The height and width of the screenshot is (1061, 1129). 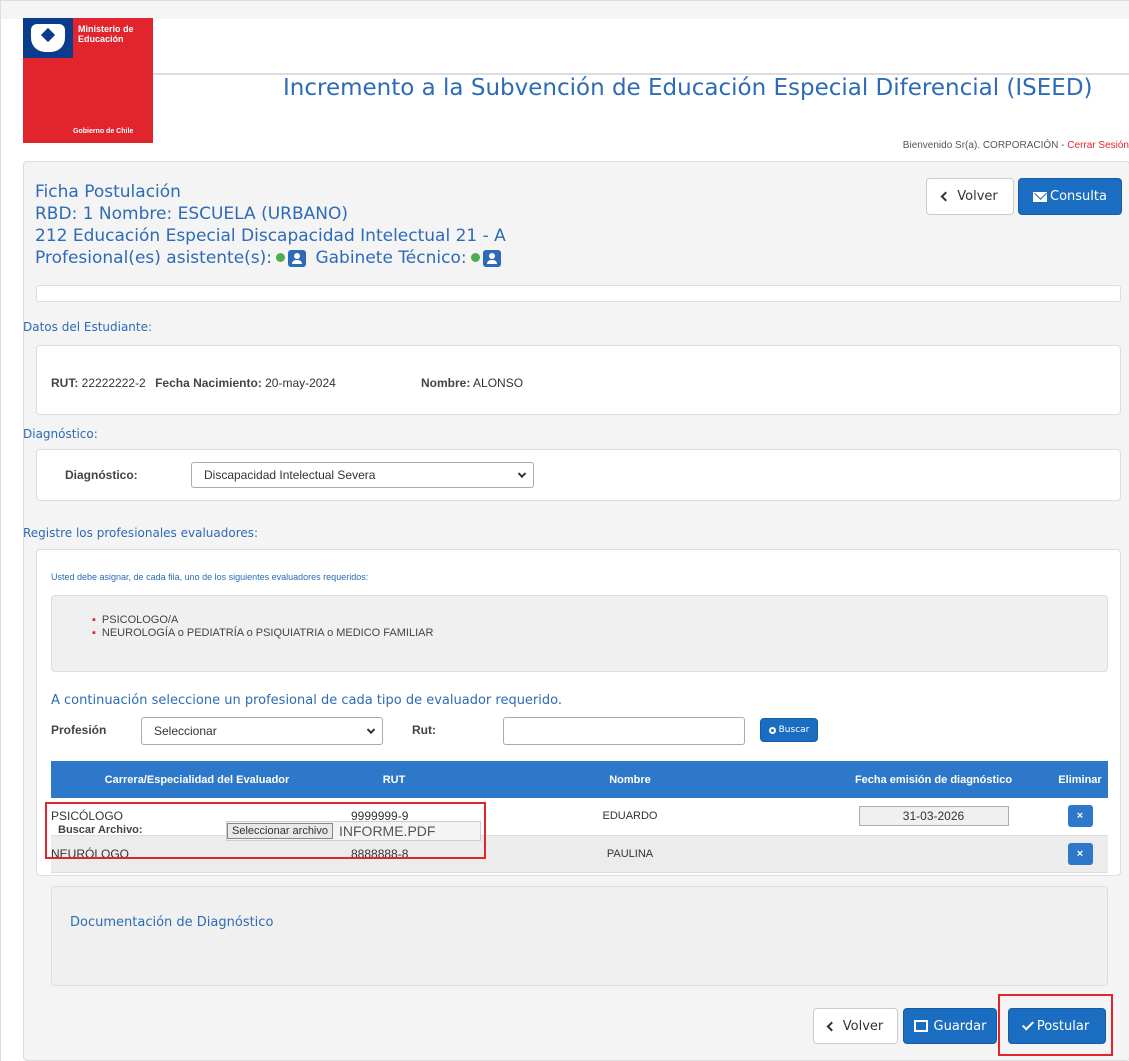 I want to click on diagnostico-value: Discapacidad Intelectual Severa, so click(x=290, y=475).